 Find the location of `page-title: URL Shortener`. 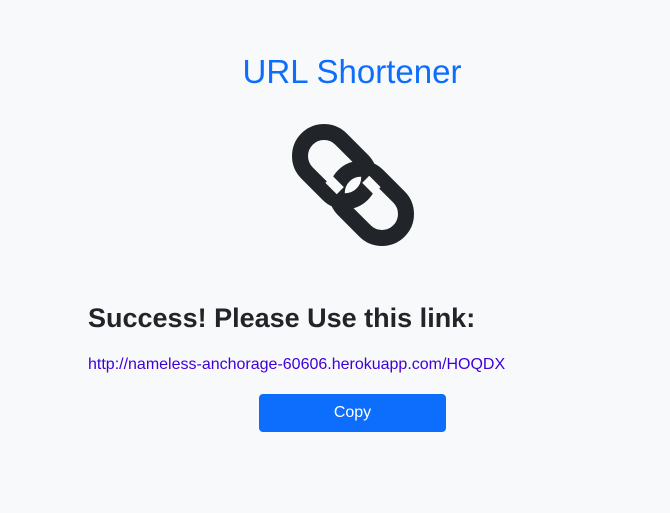

page-title: URL Shortener is located at coordinates (352, 71).